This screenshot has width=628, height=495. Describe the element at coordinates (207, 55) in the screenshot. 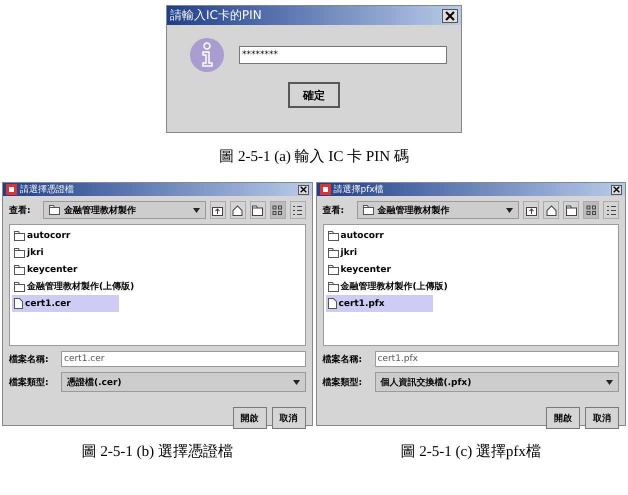

I see `info-icon` at that location.